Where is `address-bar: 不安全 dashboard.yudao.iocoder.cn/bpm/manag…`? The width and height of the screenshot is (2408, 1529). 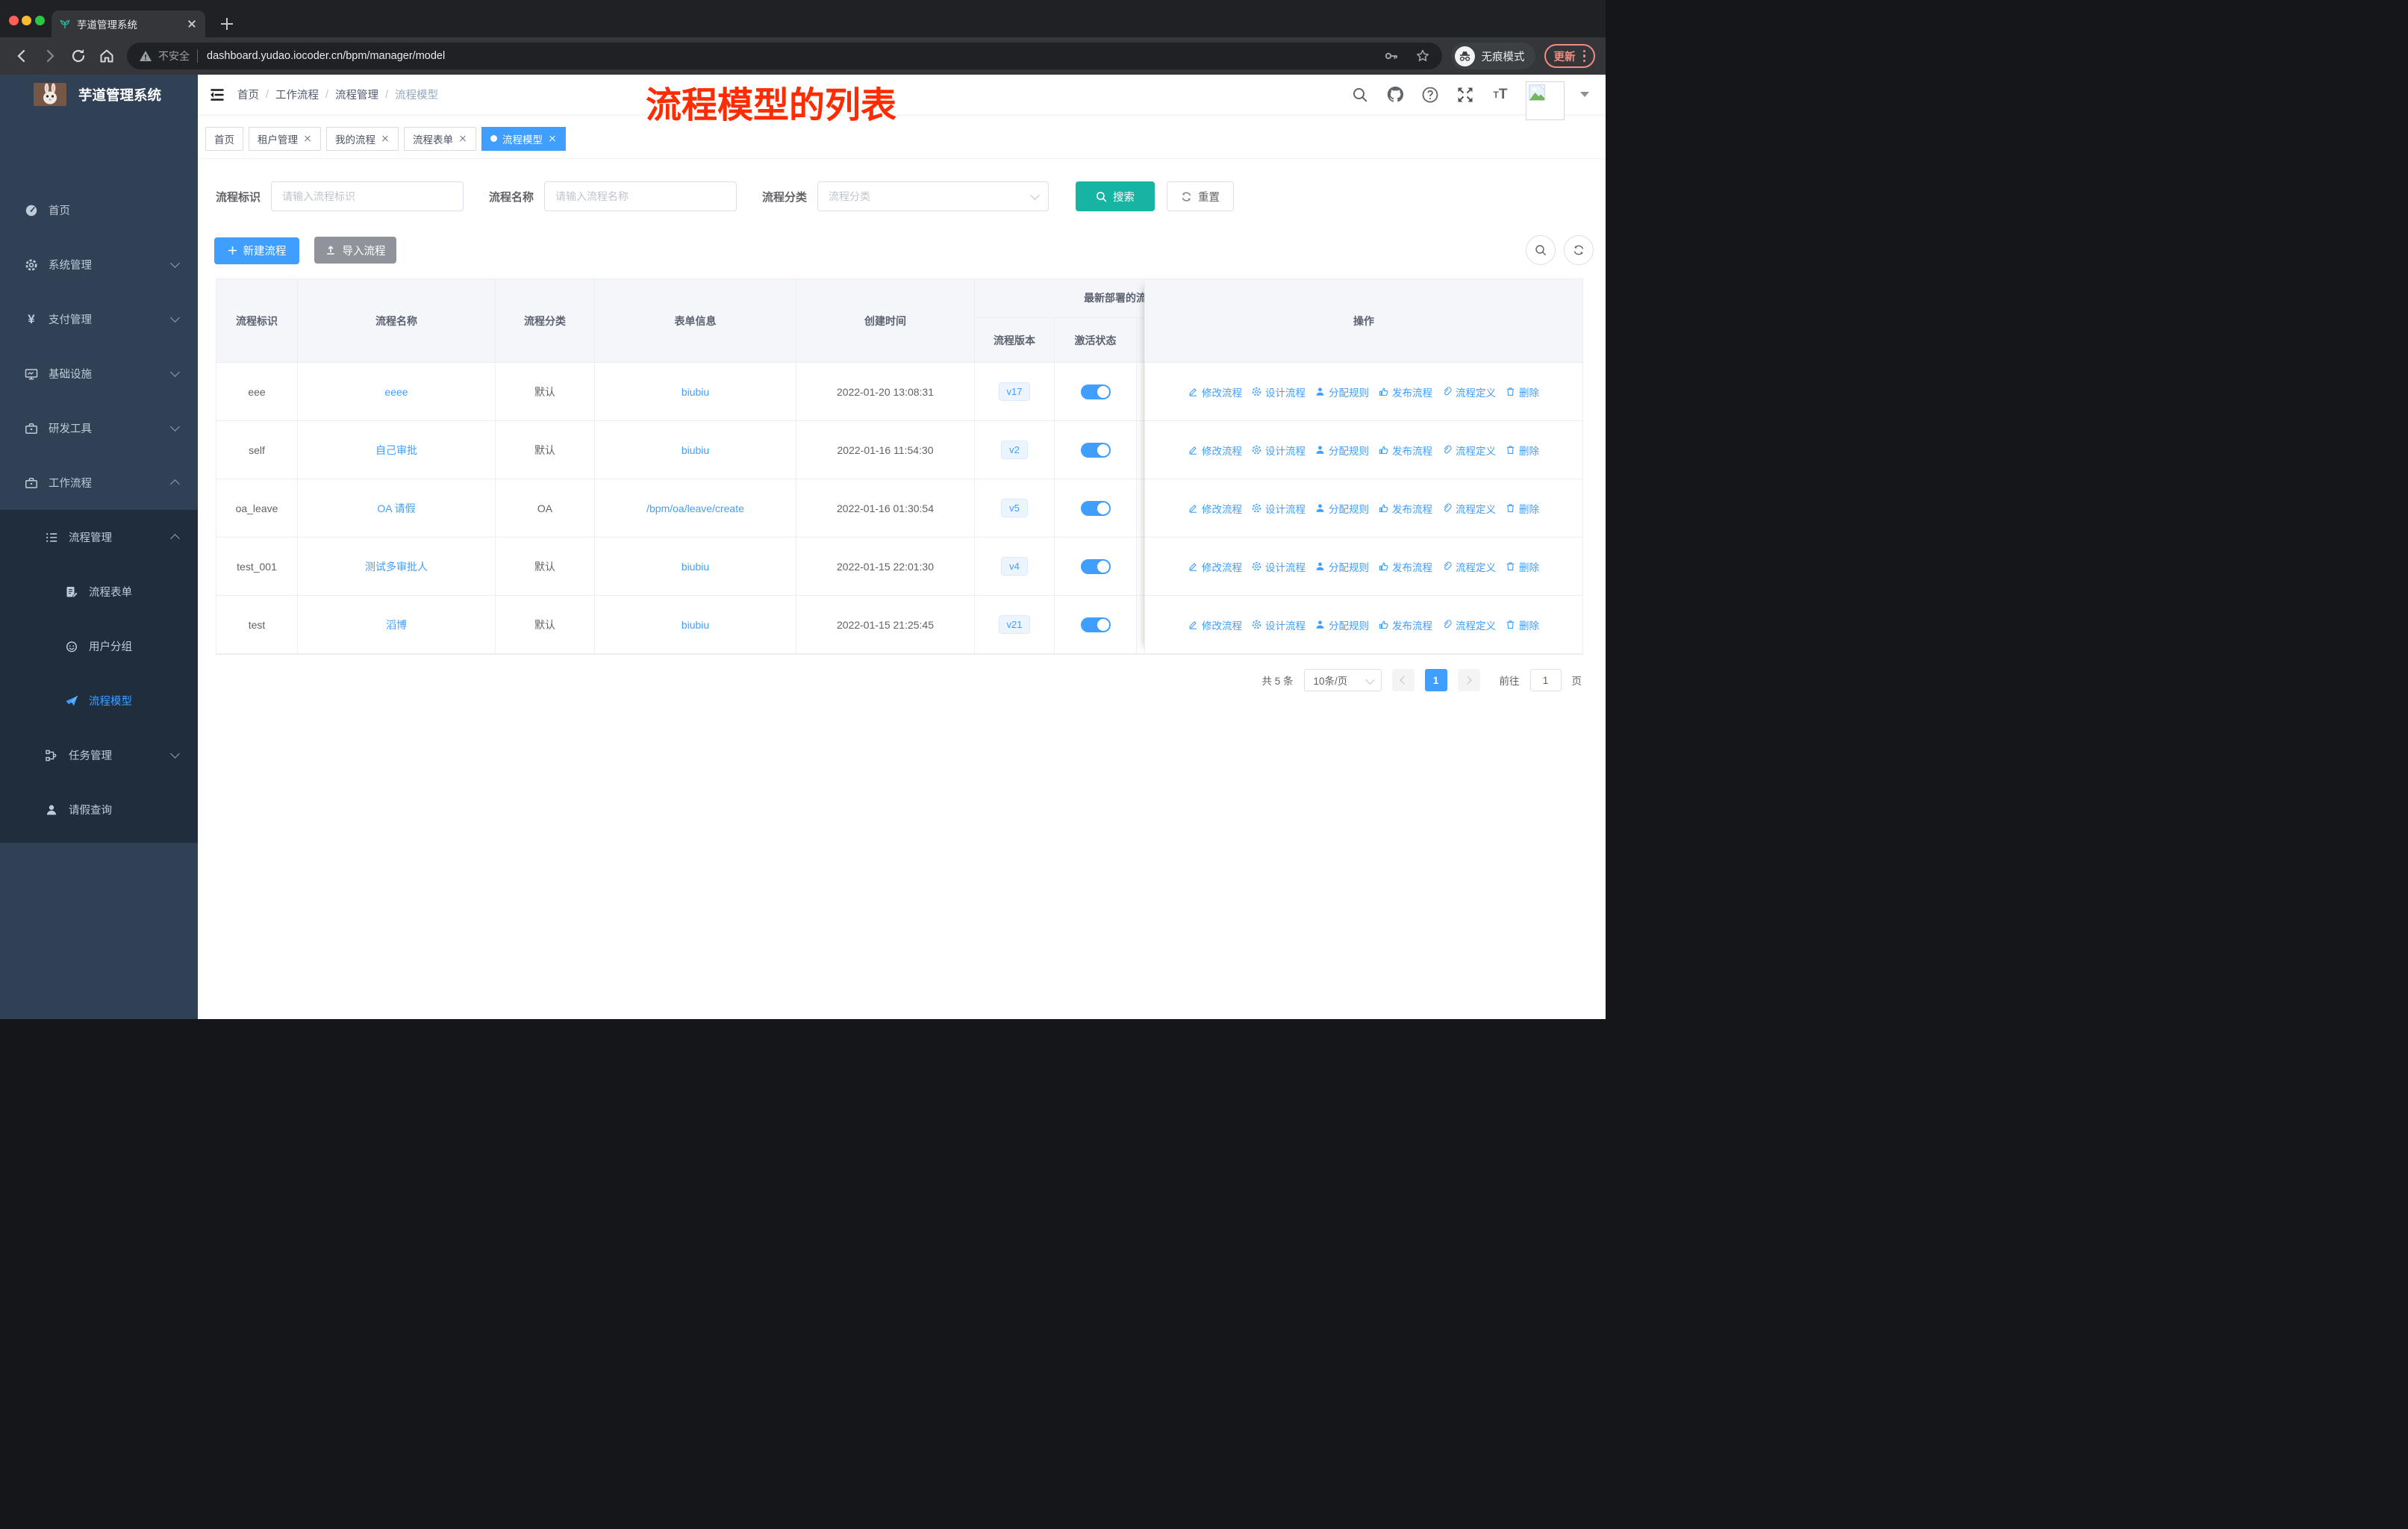
address-bar: 不安全 dashboard.yudao.iocoder.cn/bpm/manag… is located at coordinates (784, 56).